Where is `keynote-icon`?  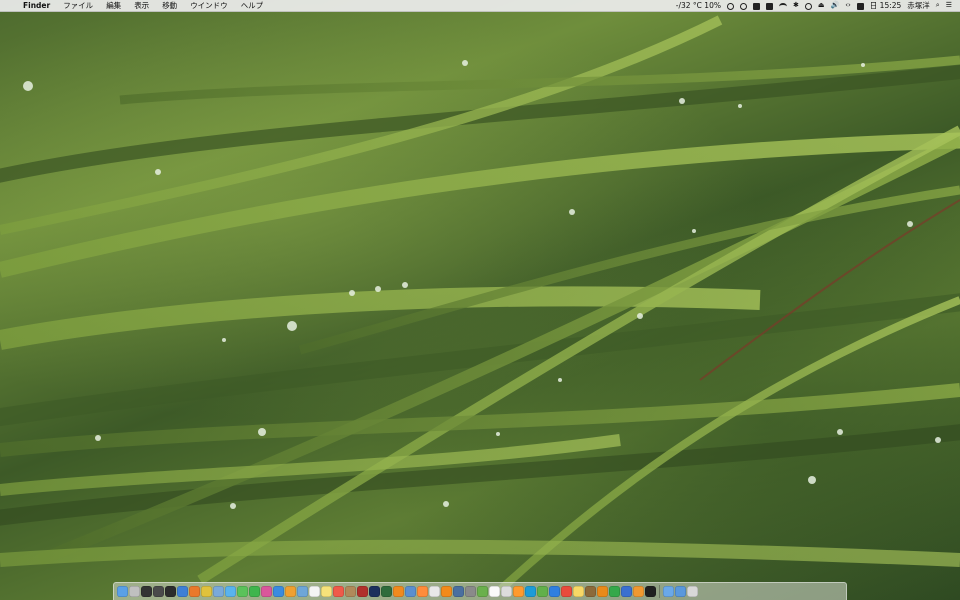
keynote-icon is located at coordinates (626, 591).